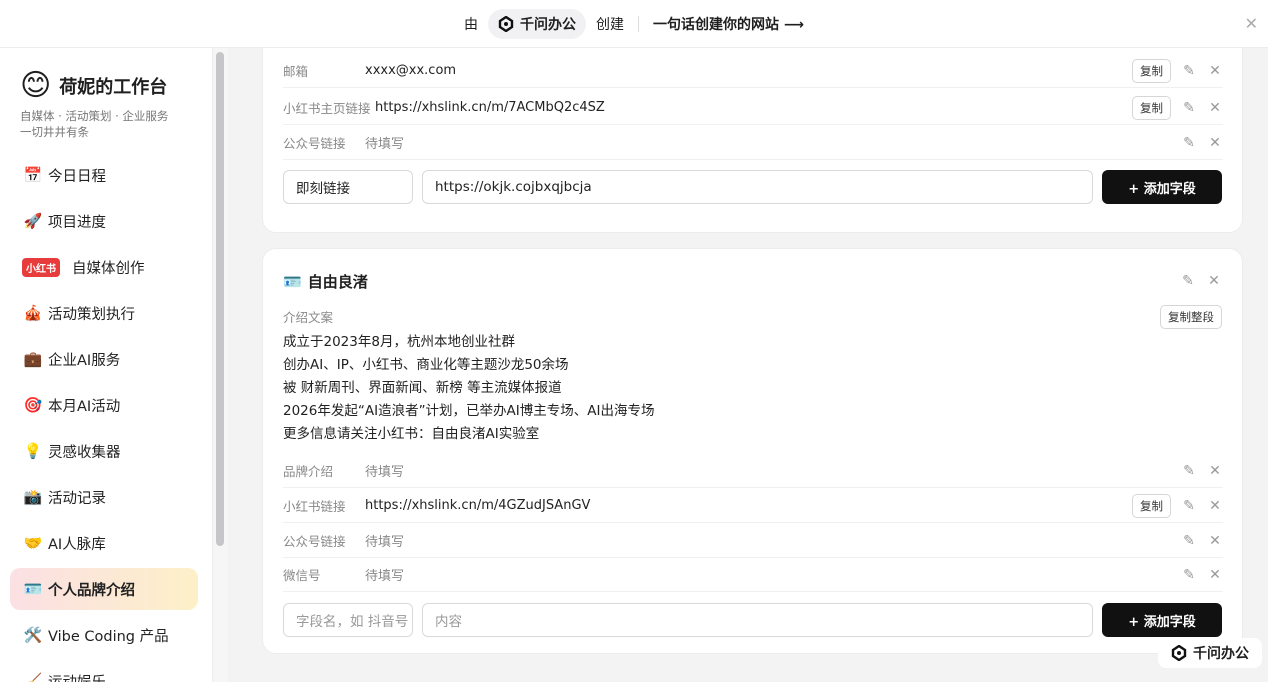 This screenshot has width=1268, height=682. What do you see at coordinates (337, 282) in the screenshot?
I see `card-title-text: 自由良渚` at bounding box center [337, 282].